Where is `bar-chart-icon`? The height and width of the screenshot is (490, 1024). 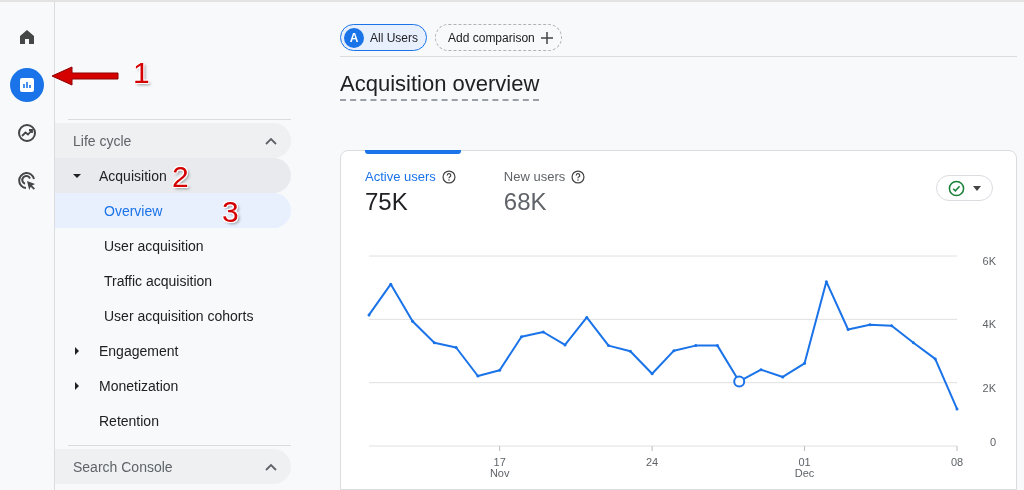 bar-chart-icon is located at coordinates (27, 85).